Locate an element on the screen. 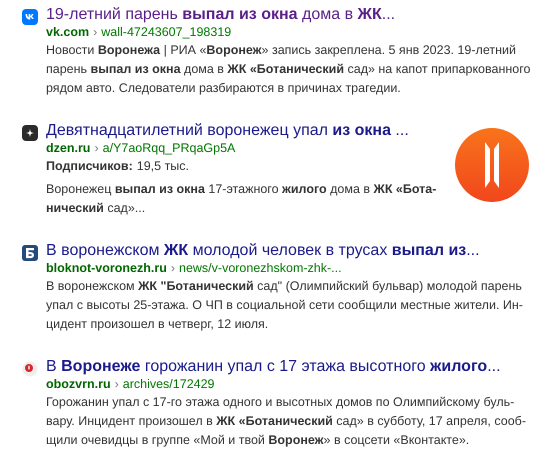  snippet-line: цидент произошел в четверг, 12 июля. is located at coordinates (157, 324).